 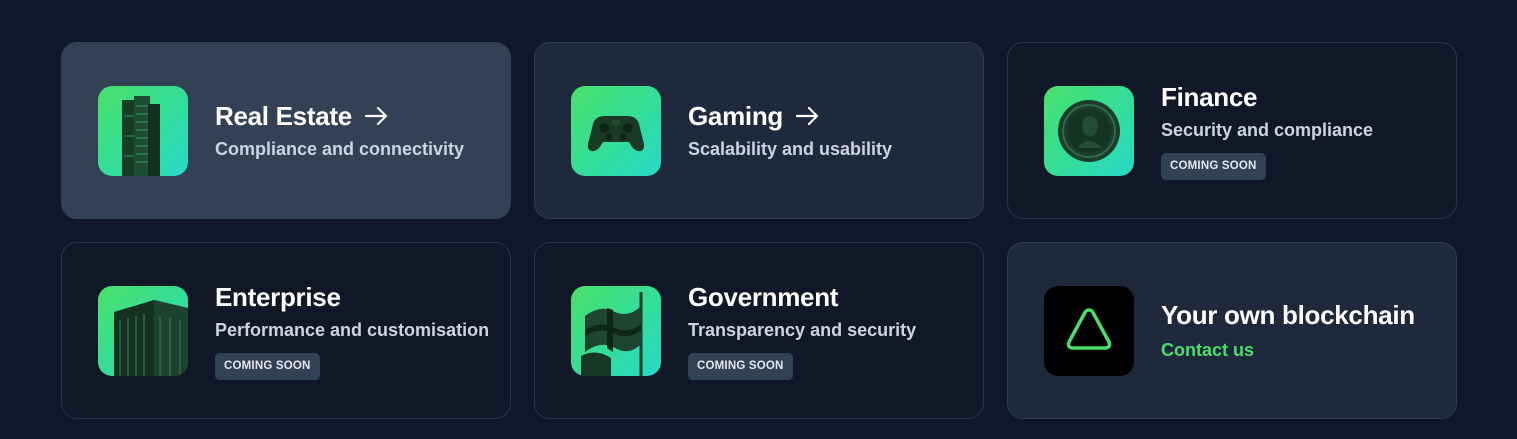 I want to click on card-title: Finance, so click(x=1209, y=96).